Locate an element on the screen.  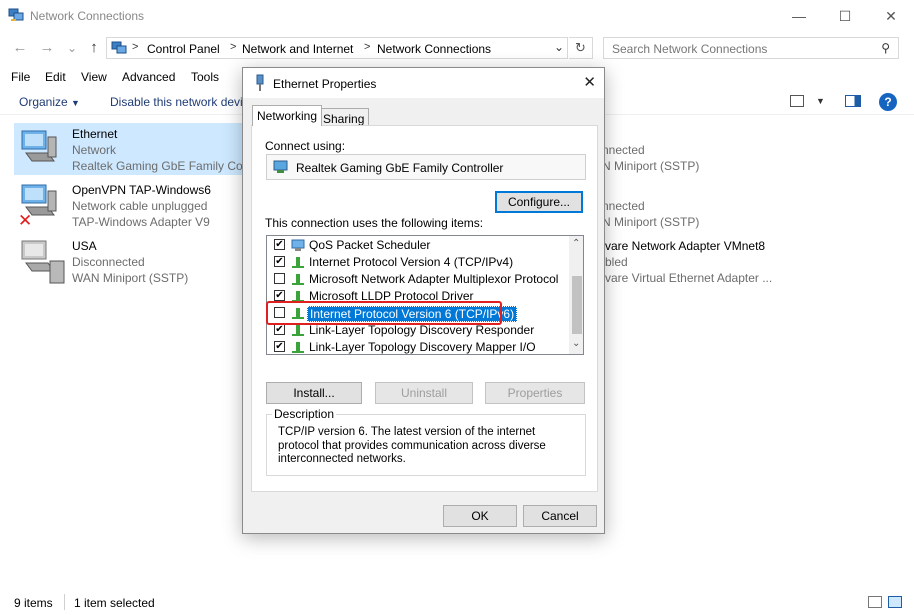
status-item-count: 9 items is located at coordinates (33, 603).